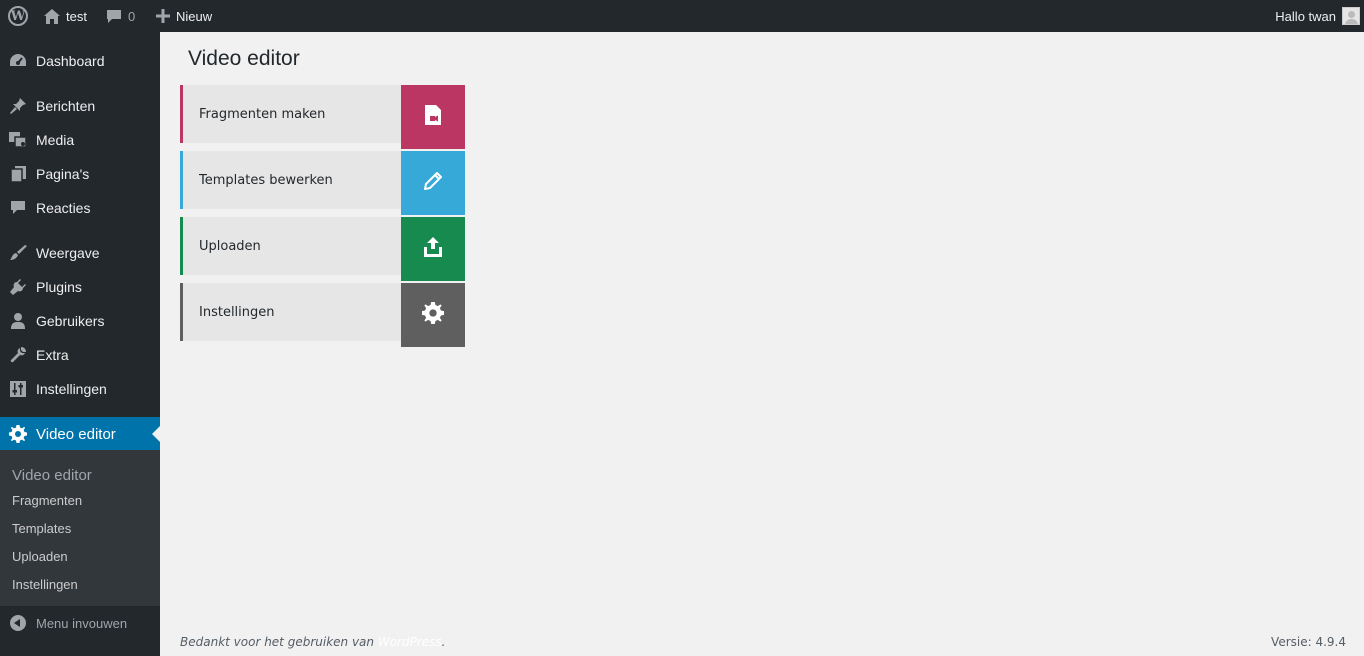 The height and width of the screenshot is (656, 1364). Describe the element at coordinates (682, 16) in the screenshot. I see `admin-bar: W test 0 Nieuw Hallo twan` at that location.